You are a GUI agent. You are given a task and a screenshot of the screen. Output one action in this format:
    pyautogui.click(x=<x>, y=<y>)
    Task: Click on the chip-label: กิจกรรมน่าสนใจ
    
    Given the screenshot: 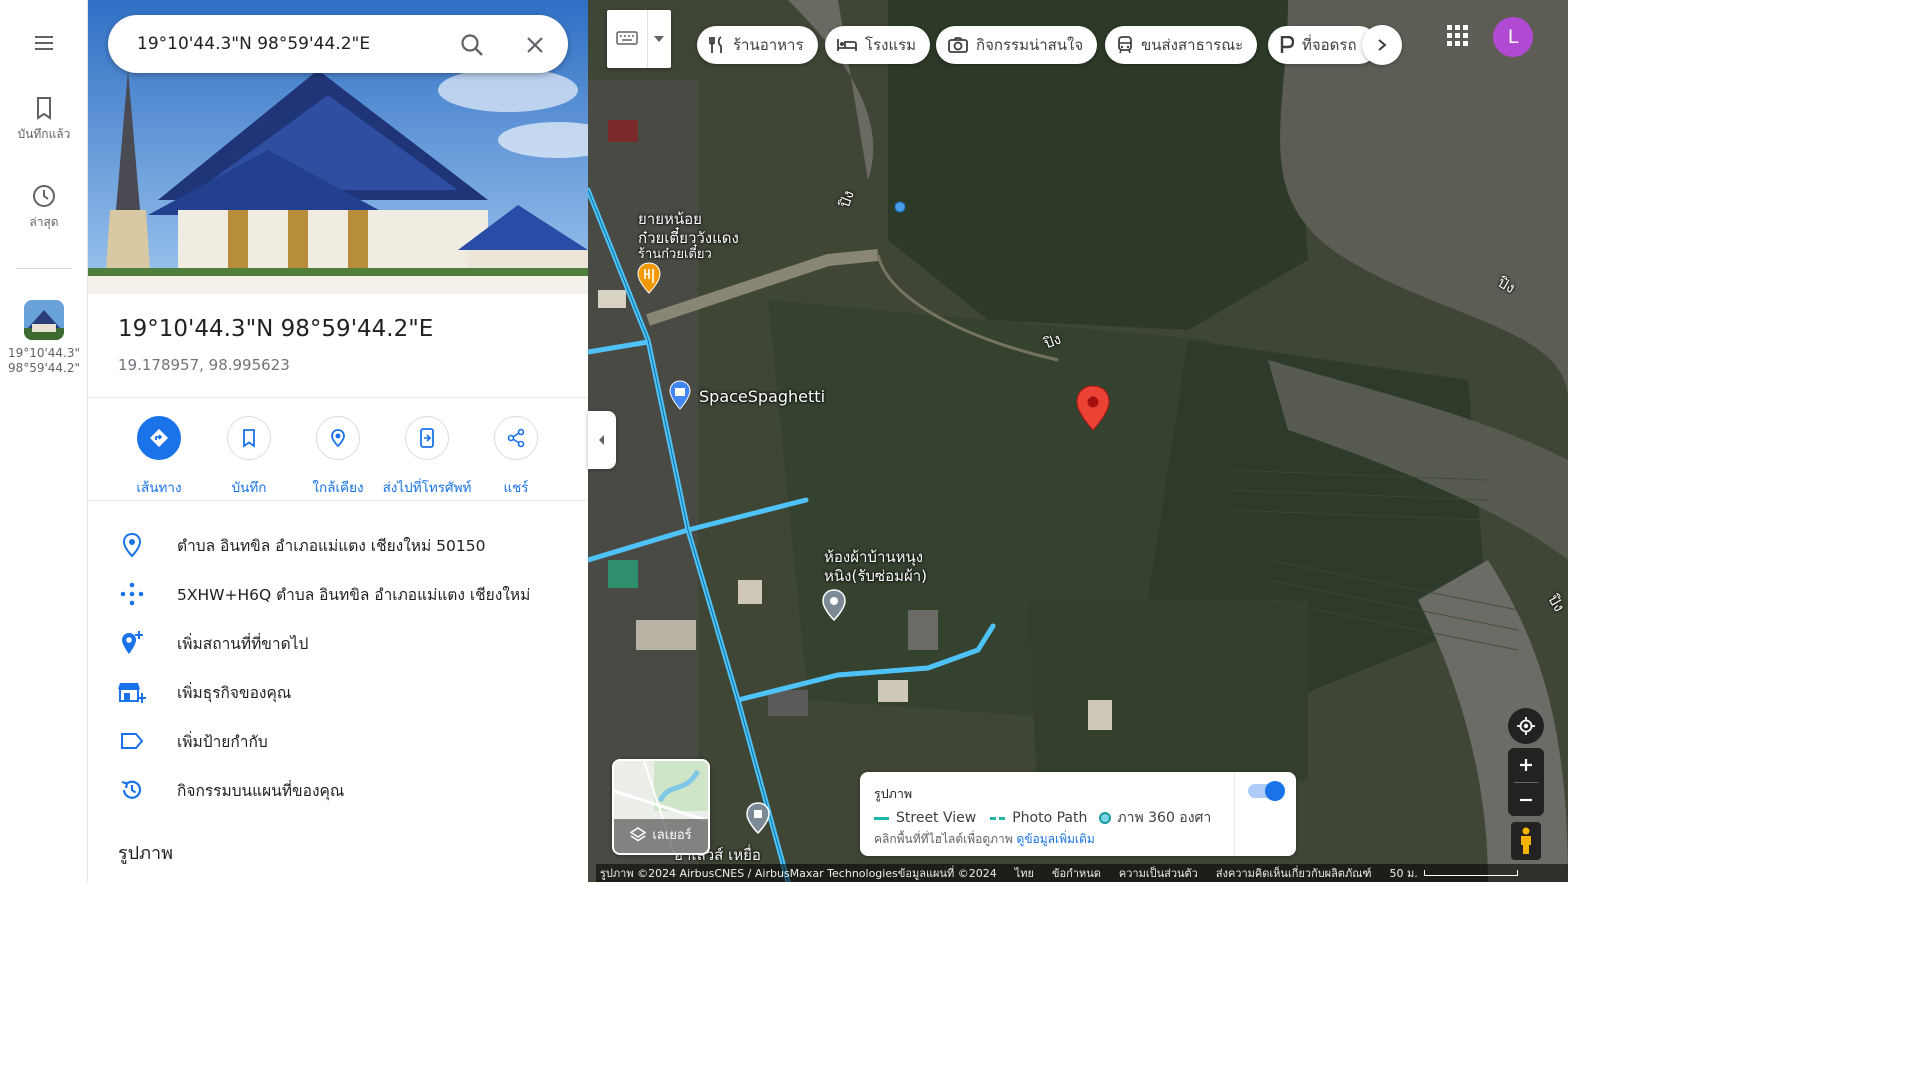 What is the action you would take?
    pyautogui.click(x=1030, y=45)
    